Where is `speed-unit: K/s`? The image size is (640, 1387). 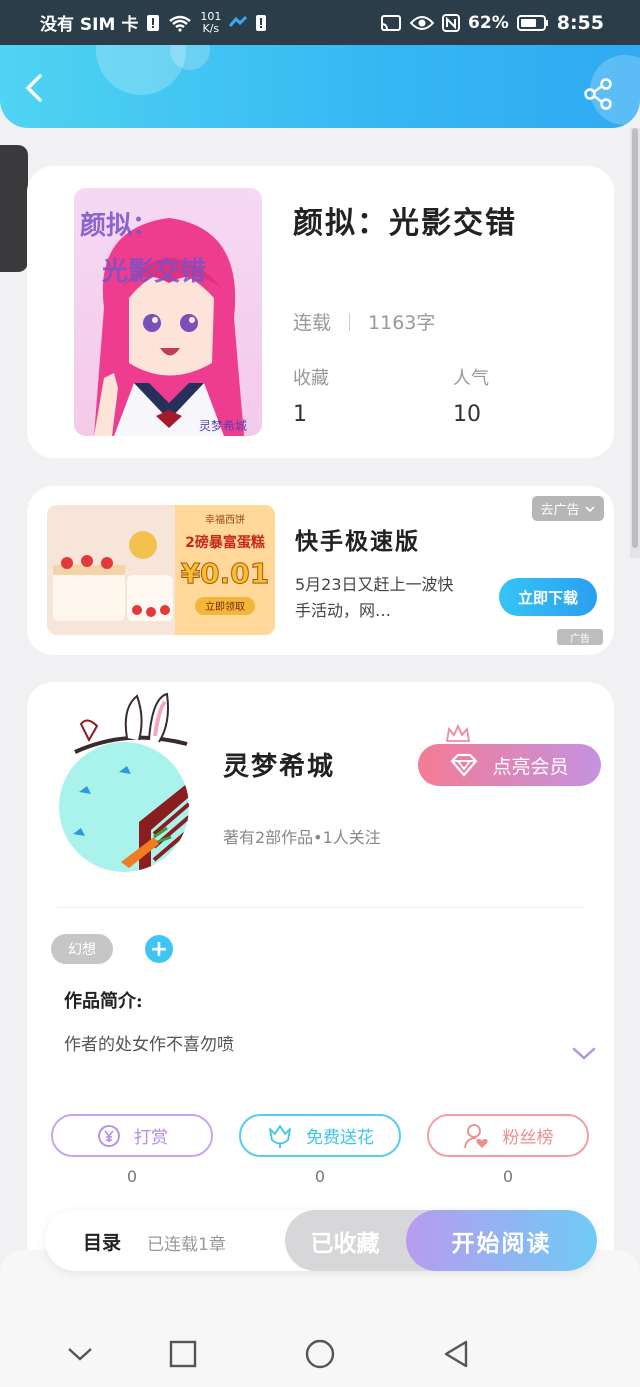
speed-unit: K/s is located at coordinates (211, 28).